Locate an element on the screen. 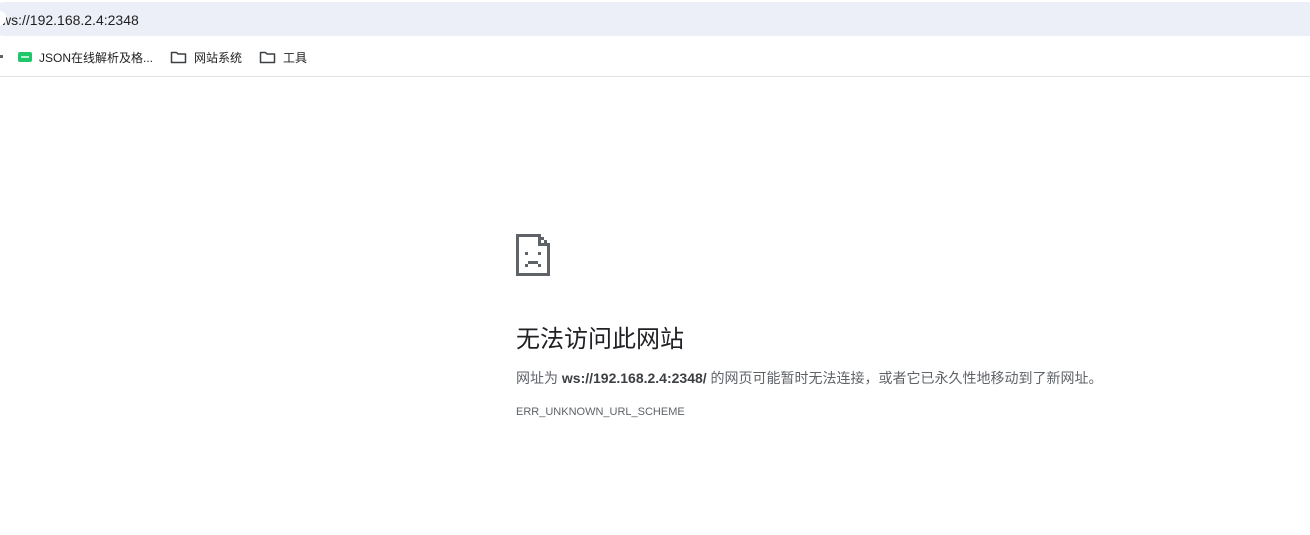 Image resolution: width=1310 pixels, height=535 pixels. bookmark-folder-website-system: 网站系统 is located at coordinates (206, 57).